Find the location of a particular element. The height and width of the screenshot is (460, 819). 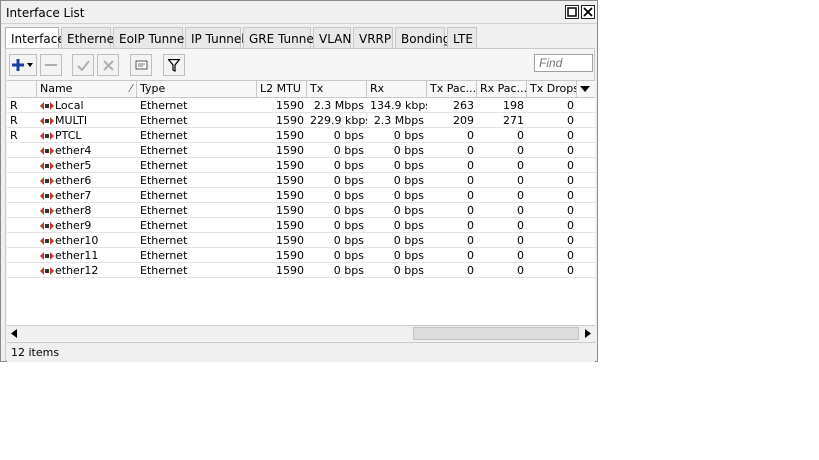

scrollbar-thumb is located at coordinates (496, 333).